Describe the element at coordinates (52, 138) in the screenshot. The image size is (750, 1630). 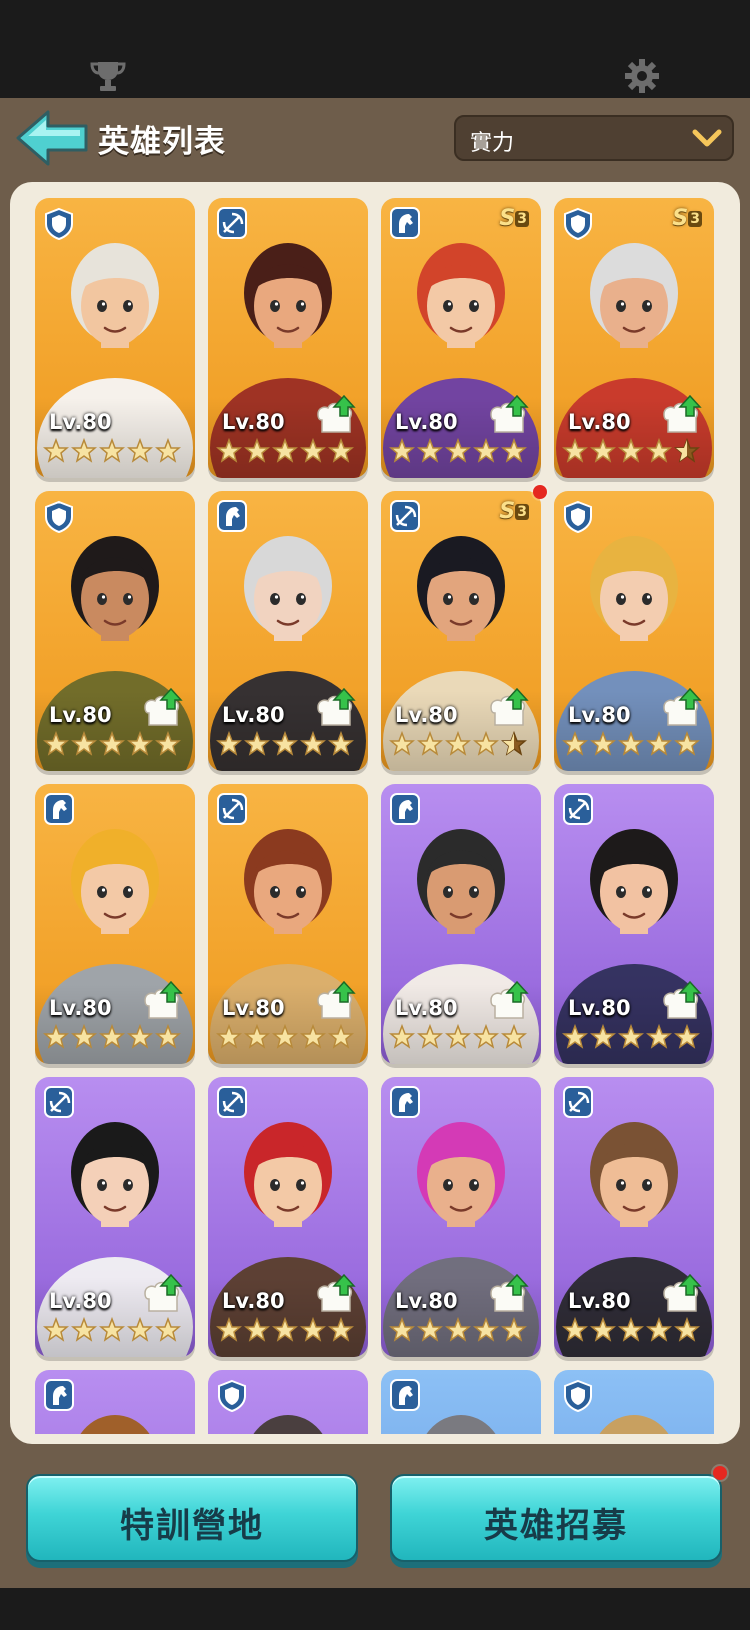
I see `back-arrow-icon` at that location.